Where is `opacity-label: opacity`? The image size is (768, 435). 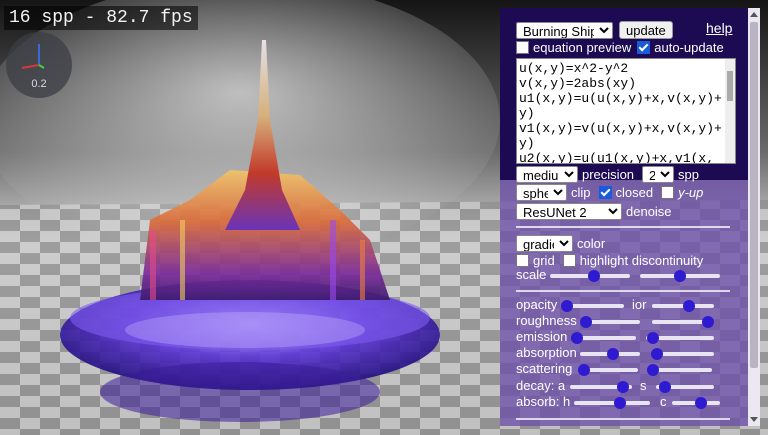 opacity-label: opacity is located at coordinates (537, 304).